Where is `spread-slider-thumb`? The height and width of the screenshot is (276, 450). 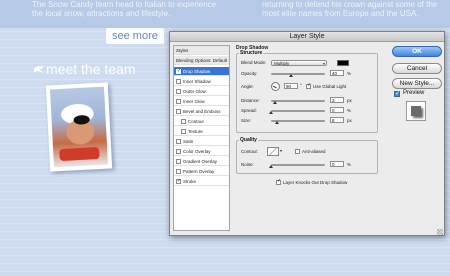
spread-slider-thumb is located at coordinates (271, 112).